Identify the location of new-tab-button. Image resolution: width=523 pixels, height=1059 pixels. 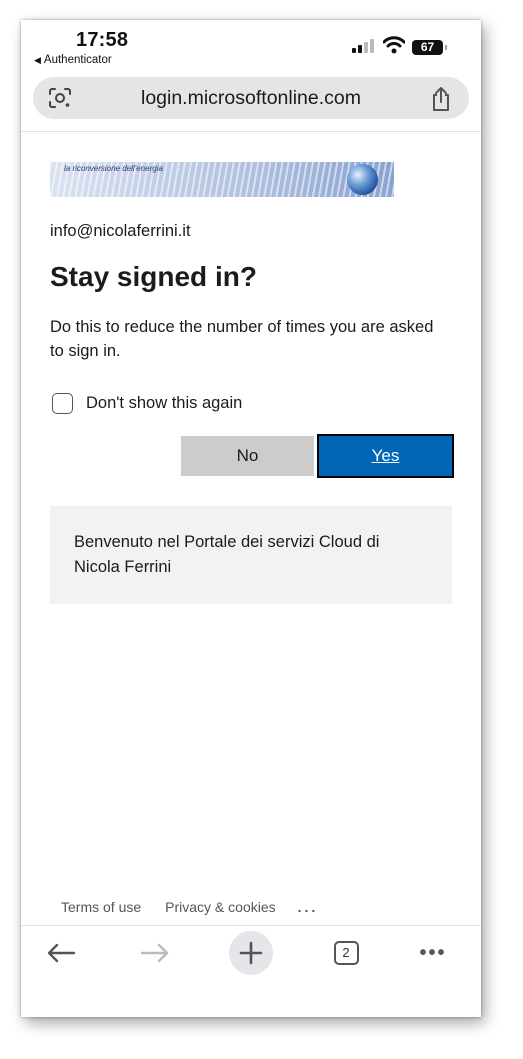
(251, 953).